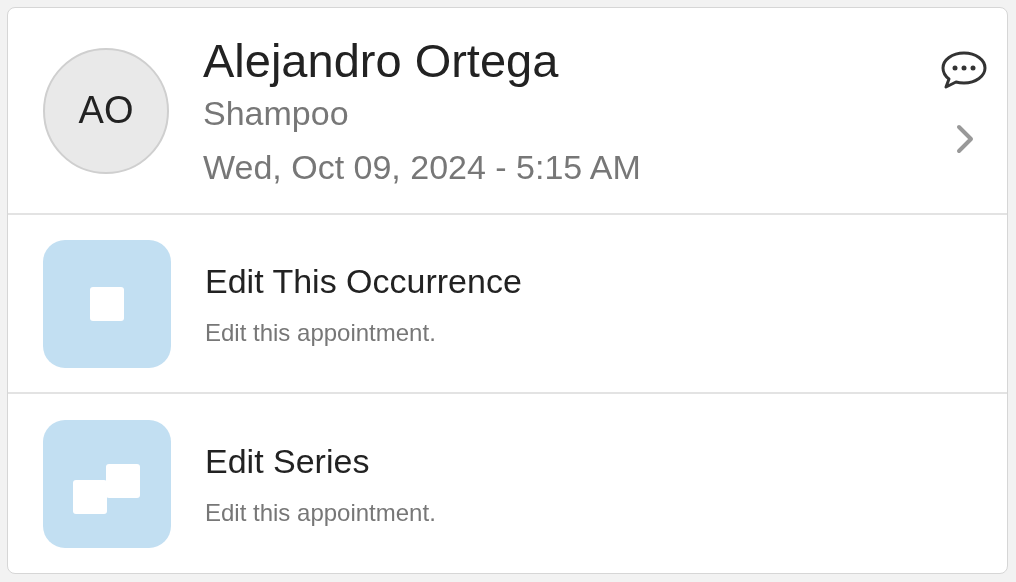 The width and height of the screenshot is (1016, 582). Describe the element at coordinates (964, 70) in the screenshot. I see `chat-icon` at that location.